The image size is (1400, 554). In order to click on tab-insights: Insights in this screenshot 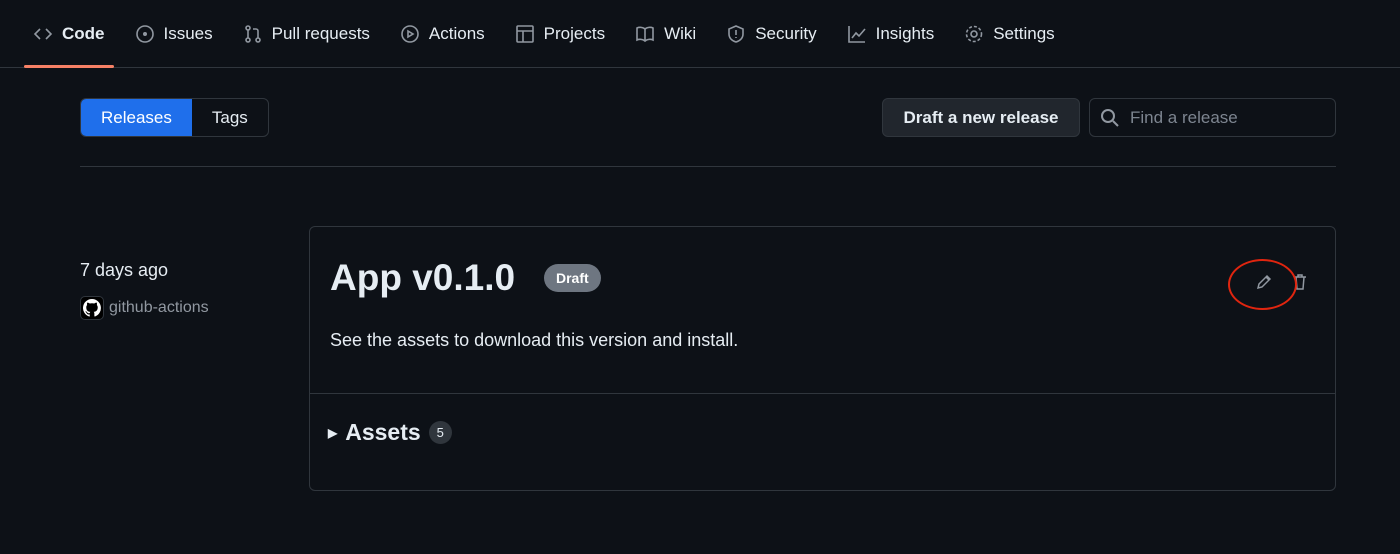, I will do `click(891, 34)`.